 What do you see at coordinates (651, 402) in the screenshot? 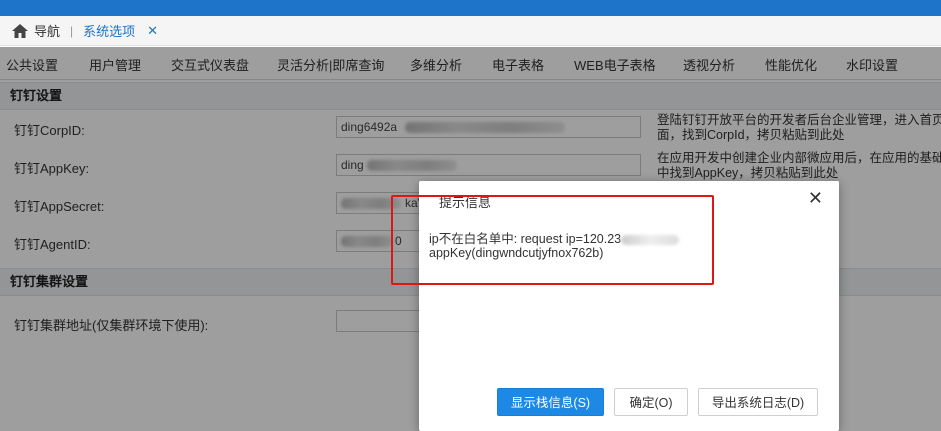
I see `ok-button: 确定(O)` at bounding box center [651, 402].